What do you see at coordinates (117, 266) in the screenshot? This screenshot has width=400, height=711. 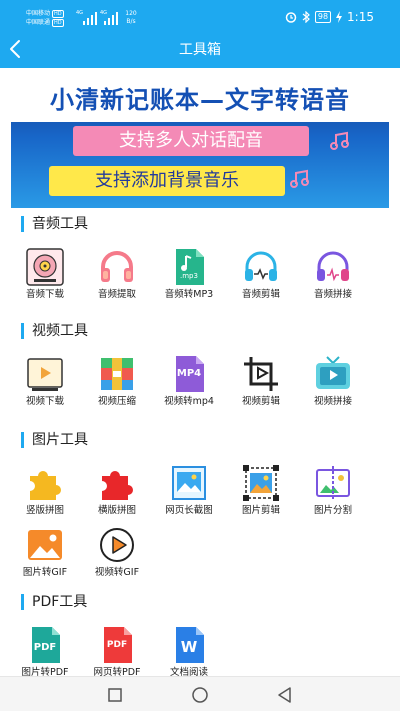 I see `headphones-icon` at bounding box center [117, 266].